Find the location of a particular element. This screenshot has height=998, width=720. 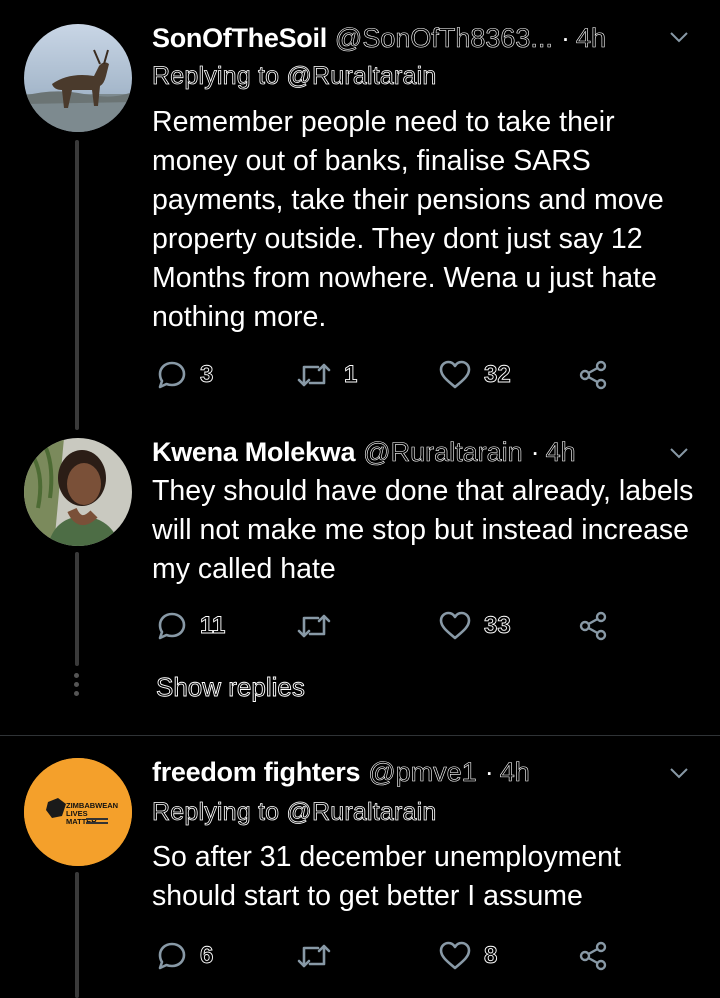

retweet-button: 1 is located at coordinates (327, 375).